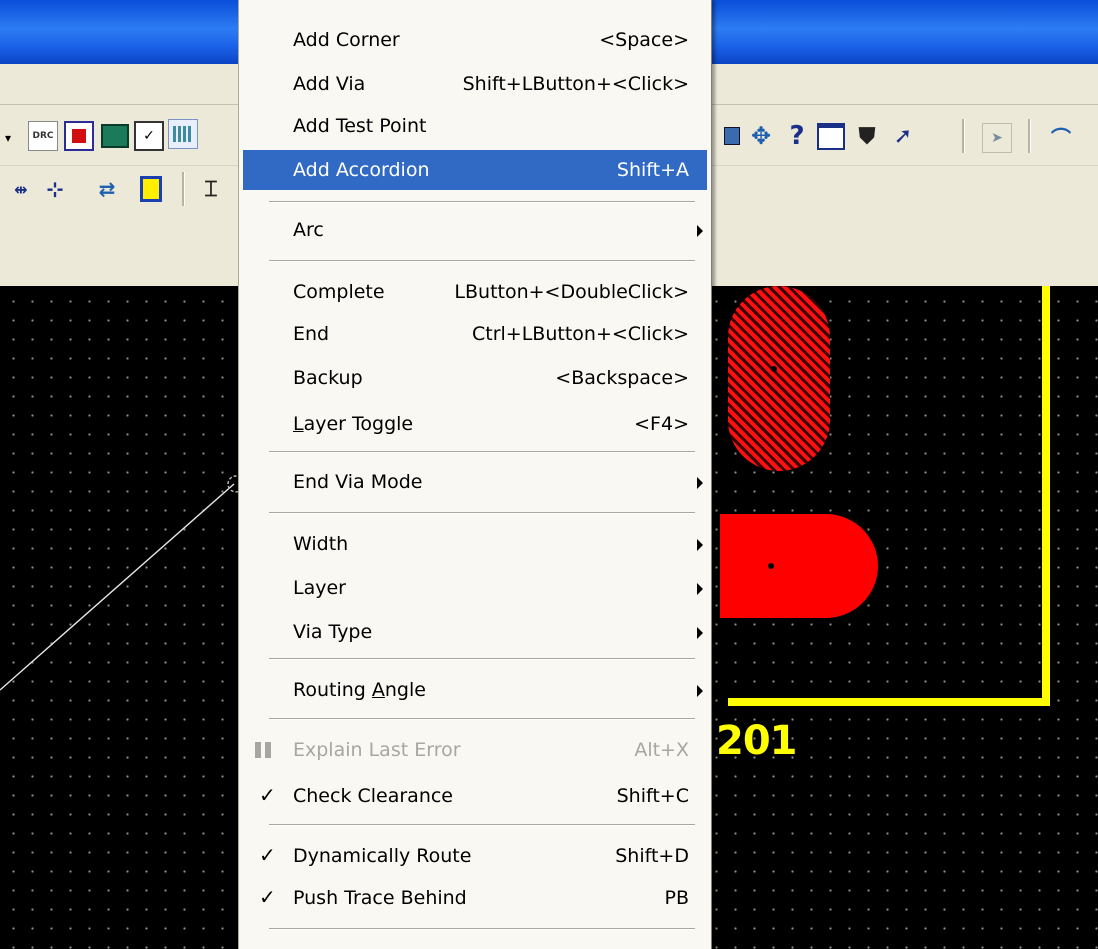 Image resolution: width=1098 pixels, height=949 pixels. Describe the element at coordinates (652, 856) in the screenshot. I see `menu-item-shortcut: Shift+D` at that location.